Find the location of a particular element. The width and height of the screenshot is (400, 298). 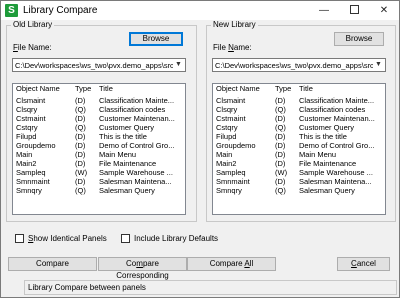

new-library-legend: New Library is located at coordinates (234, 25).